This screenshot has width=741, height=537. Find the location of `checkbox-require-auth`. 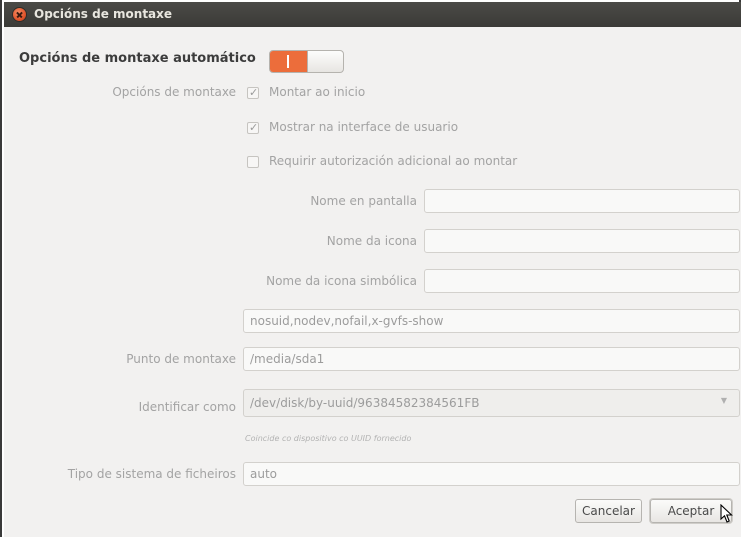

checkbox-require-auth is located at coordinates (253, 162).